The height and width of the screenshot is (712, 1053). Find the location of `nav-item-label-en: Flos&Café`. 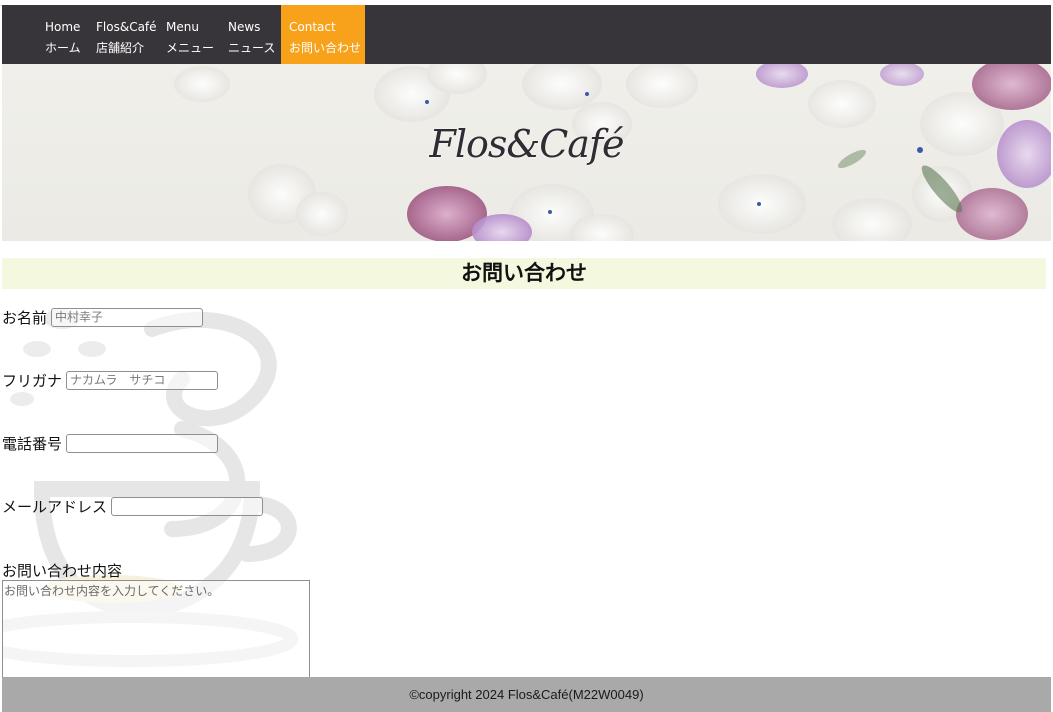

nav-item-label-en: Flos&Café is located at coordinates (126, 27).